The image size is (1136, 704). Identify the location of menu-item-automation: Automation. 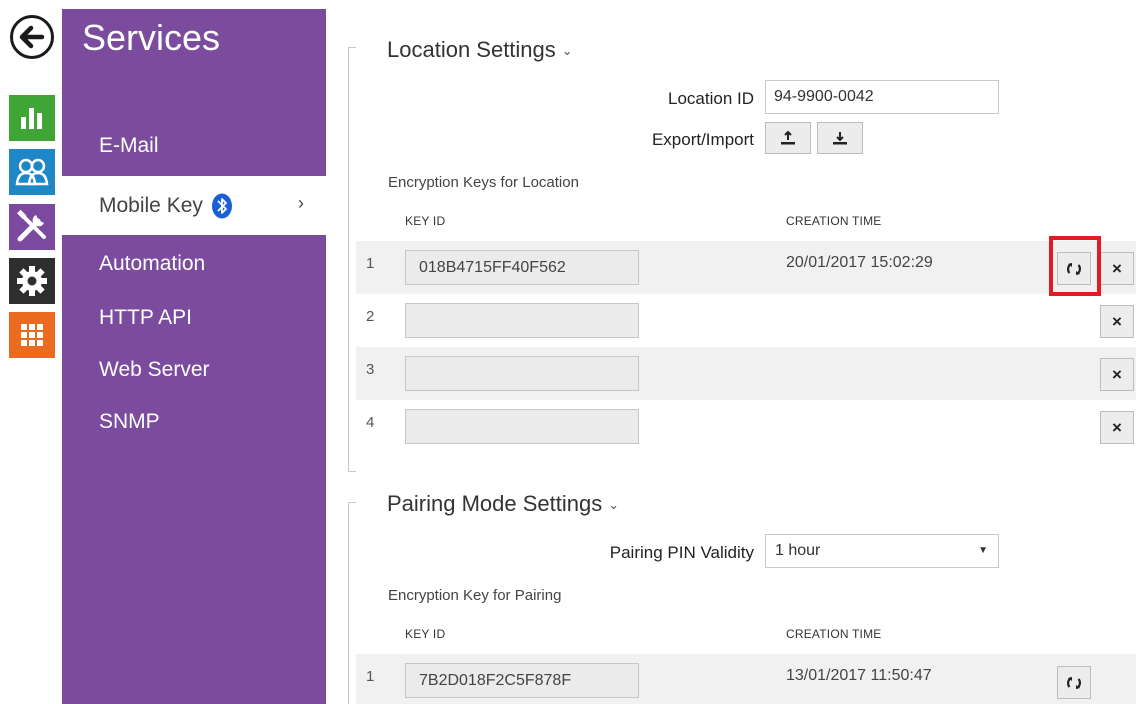
(194, 264).